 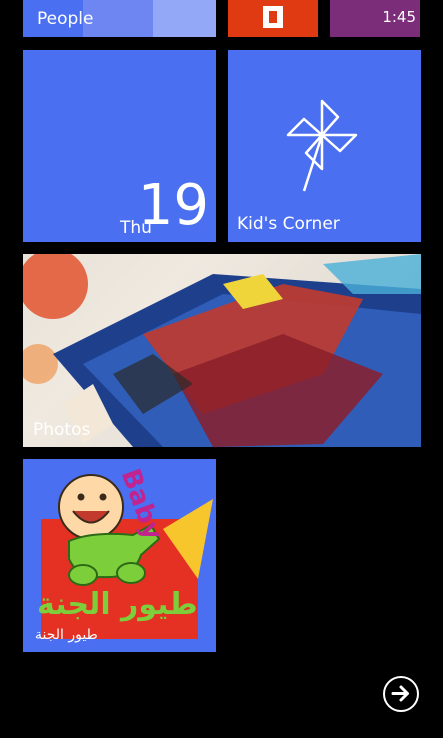 What do you see at coordinates (119, 555) in the screenshot?
I see `baby-app-tile: Baby طيور الجنة طيور الجنة` at bounding box center [119, 555].